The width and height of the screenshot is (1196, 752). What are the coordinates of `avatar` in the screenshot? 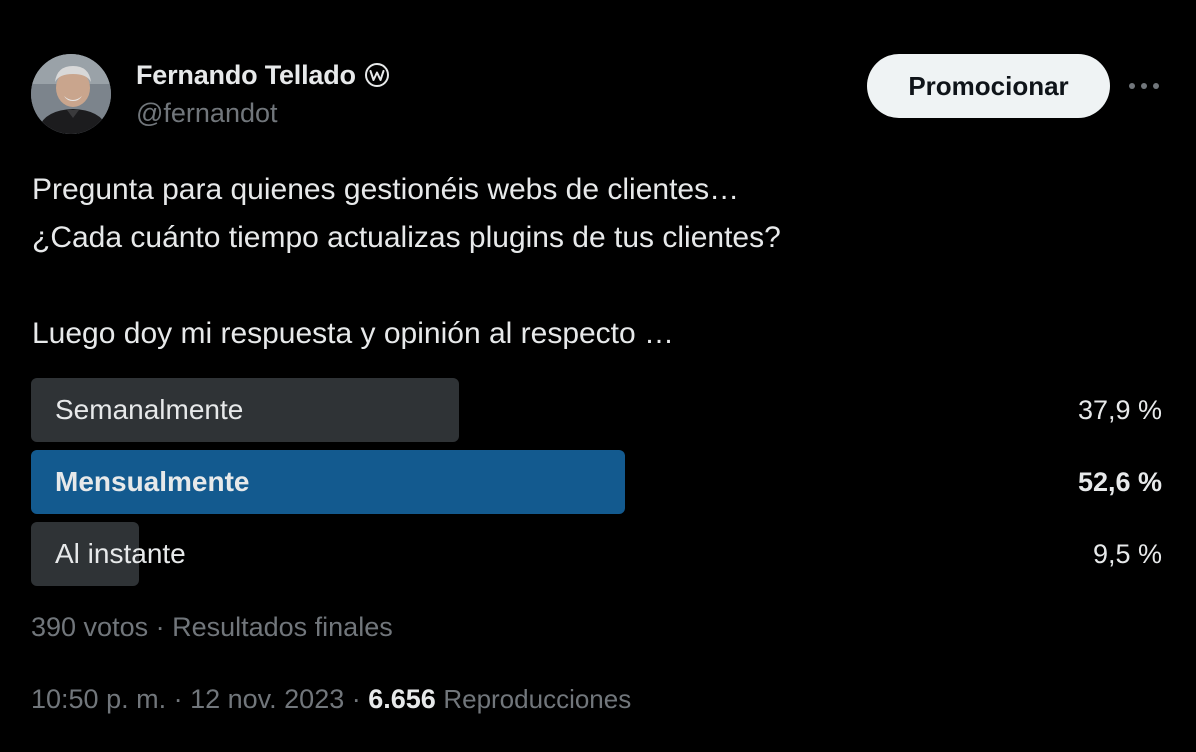 It's located at (71, 94).